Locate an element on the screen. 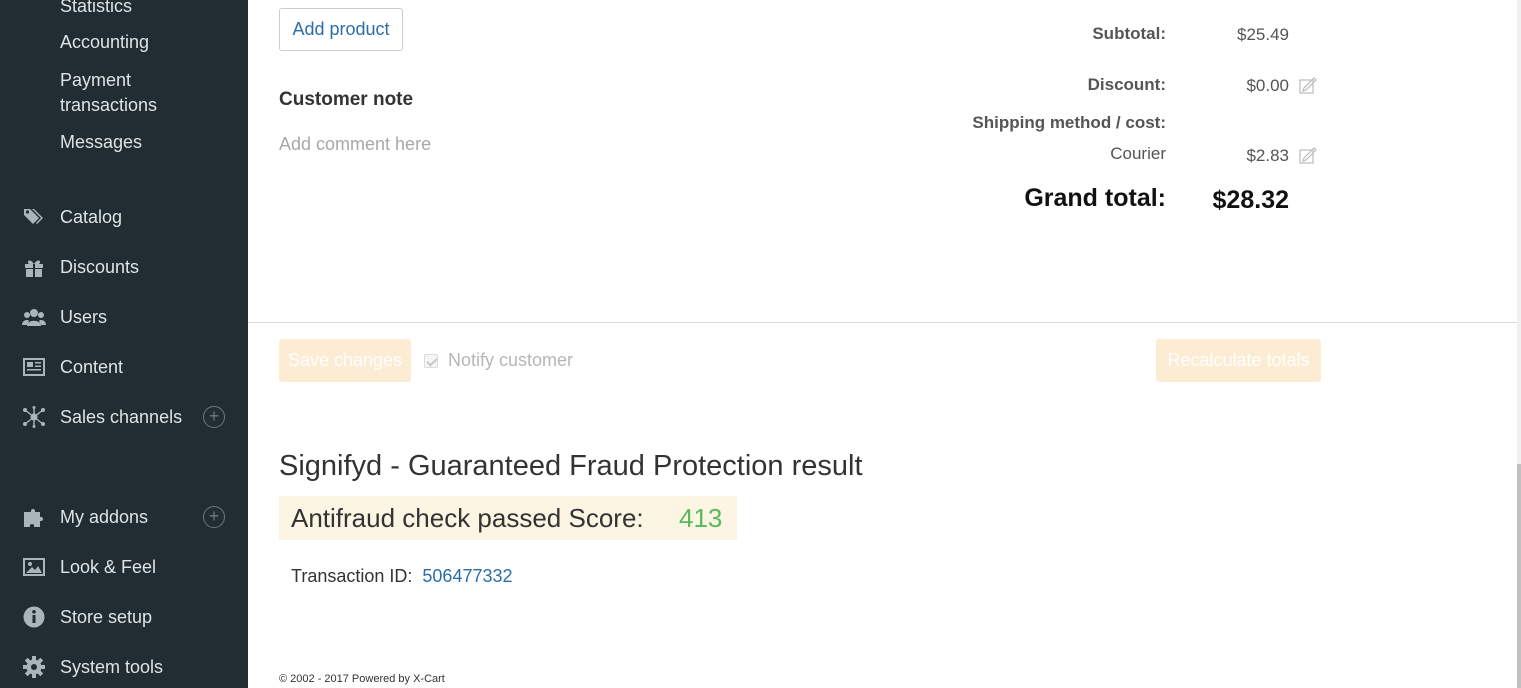 The image size is (1521, 688). image-icon is located at coordinates (34, 567).